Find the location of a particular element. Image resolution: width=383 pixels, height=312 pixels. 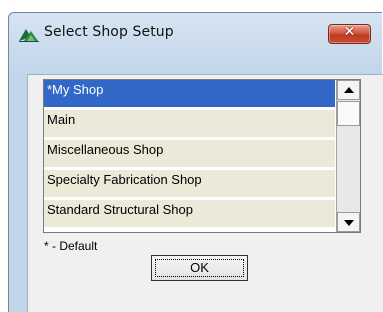

list-item-specialty-fabrication-shop: Specialty Fabrication Shop is located at coordinates (189, 184).